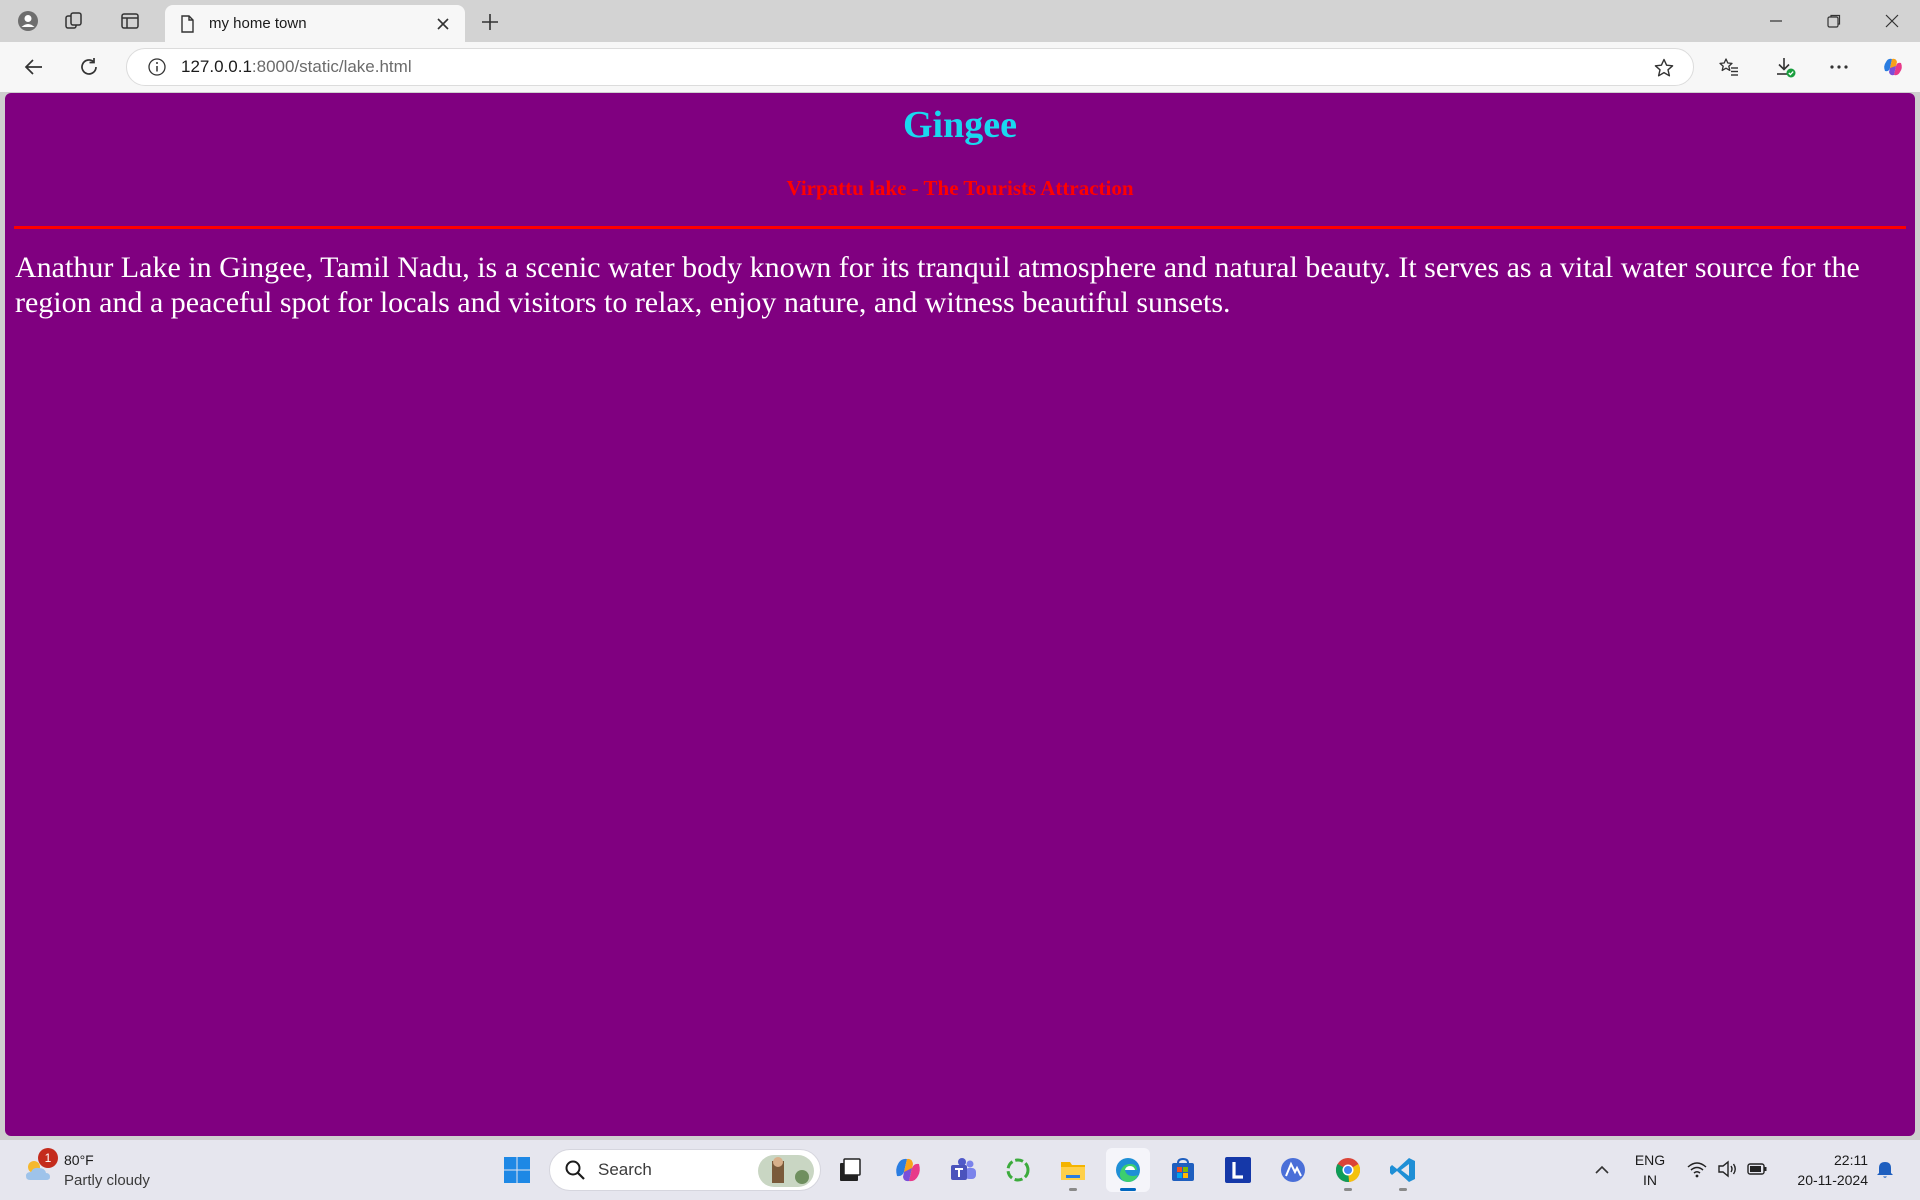 The height and width of the screenshot is (1200, 1920). I want to click on battery-icon, so click(1757, 1169).